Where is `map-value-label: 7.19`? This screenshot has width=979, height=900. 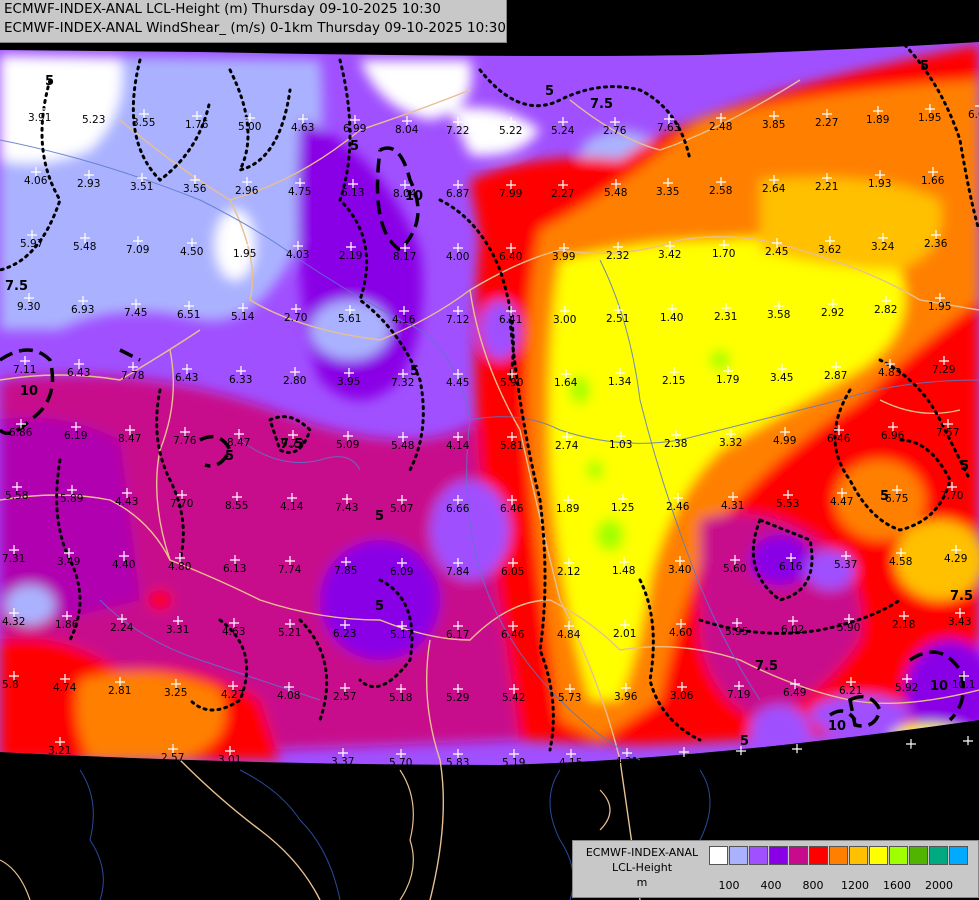 map-value-label: 7.19 is located at coordinates (738, 695).